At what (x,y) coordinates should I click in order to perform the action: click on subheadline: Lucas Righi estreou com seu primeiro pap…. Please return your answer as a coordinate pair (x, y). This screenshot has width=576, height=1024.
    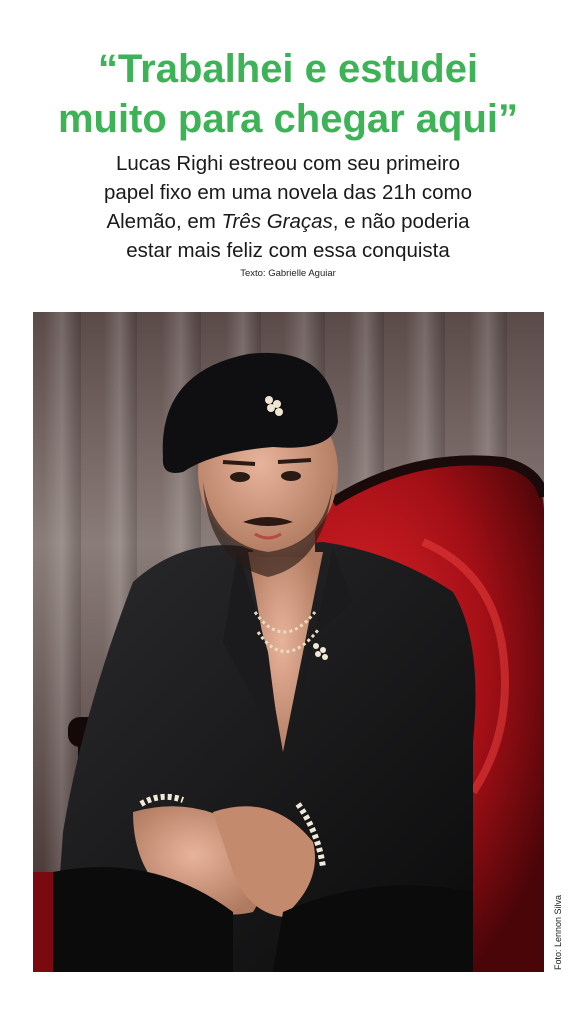
    Looking at the image, I should click on (288, 207).